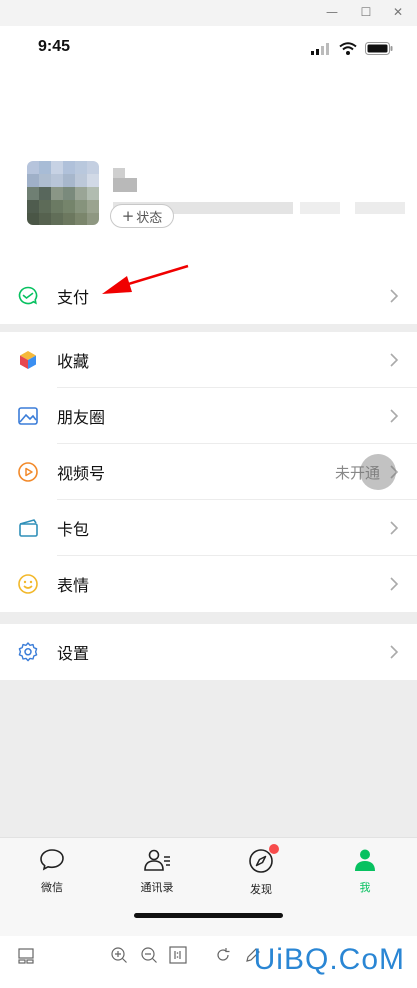 The width and height of the screenshot is (417, 988). What do you see at coordinates (398, 12) in the screenshot?
I see `close-button: ✕` at bounding box center [398, 12].